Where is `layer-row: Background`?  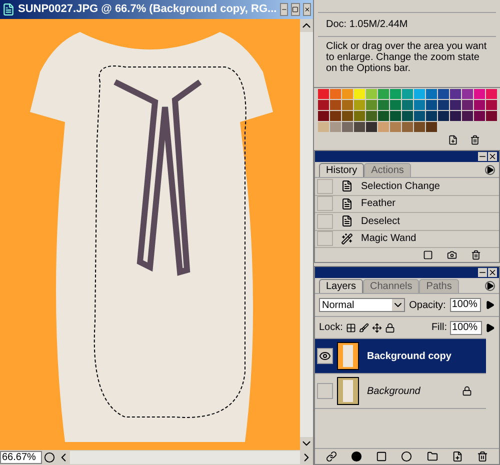 layer-row: Background is located at coordinates (400, 391).